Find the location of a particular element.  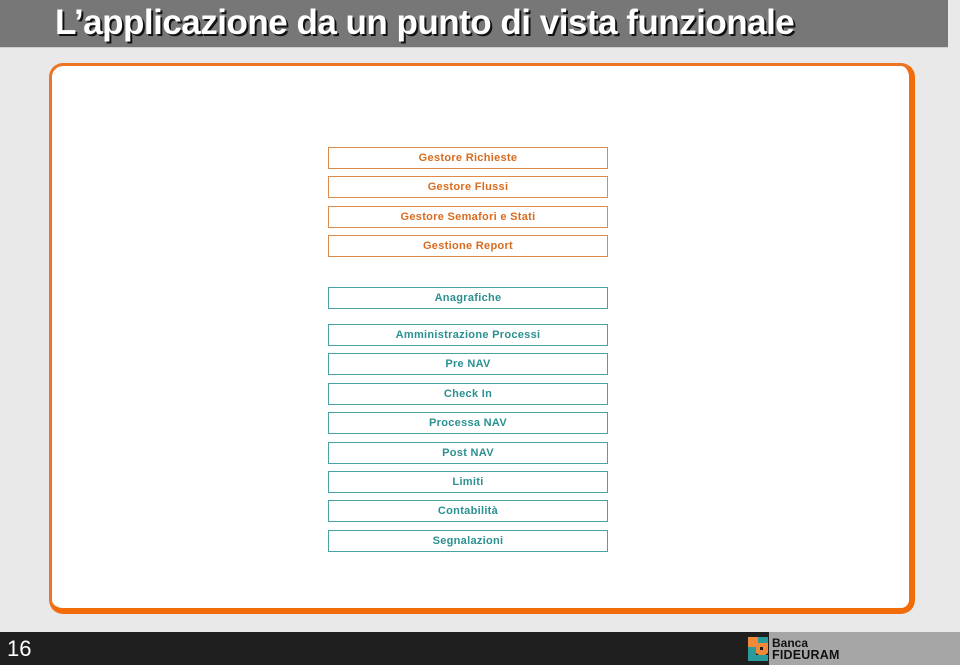

module-contabilita: Contabilità is located at coordinates (468, 511).